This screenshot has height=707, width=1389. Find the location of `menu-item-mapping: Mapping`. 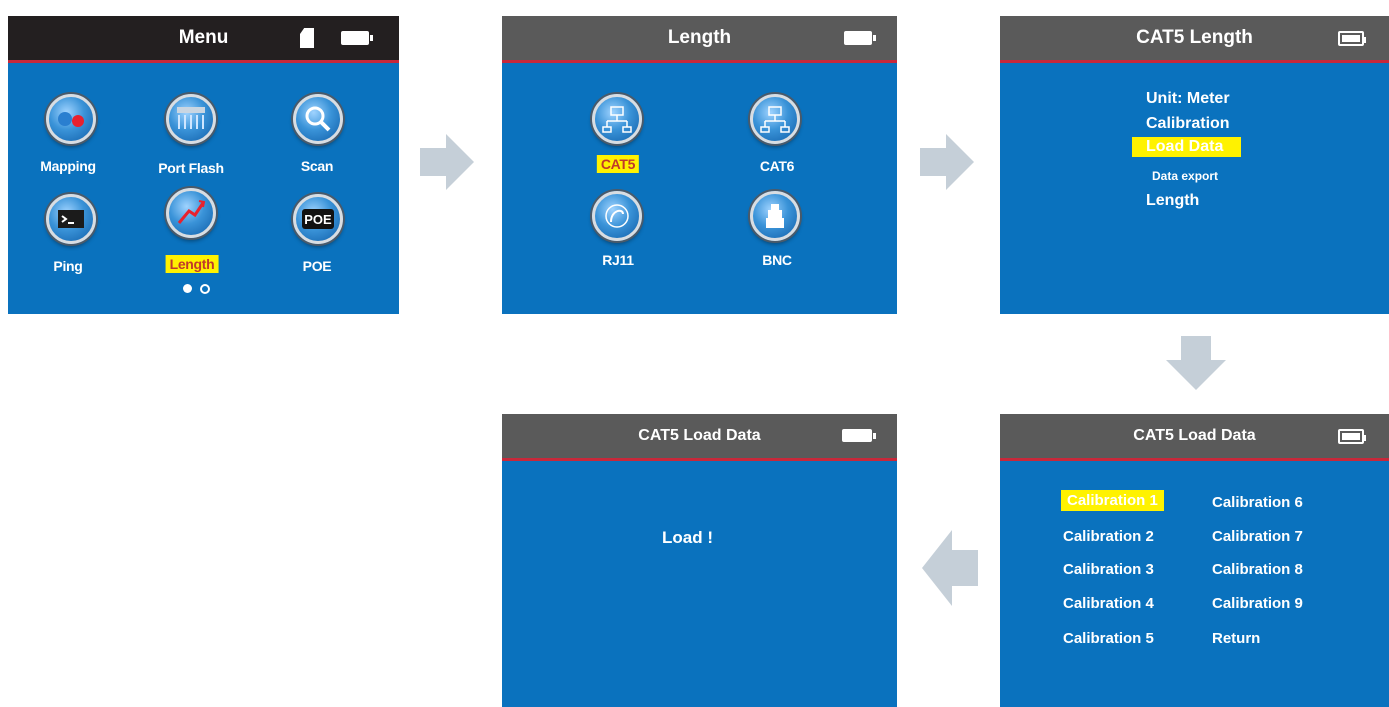

menu-item-mapping: Mapping is located at coordinates (68, 166).